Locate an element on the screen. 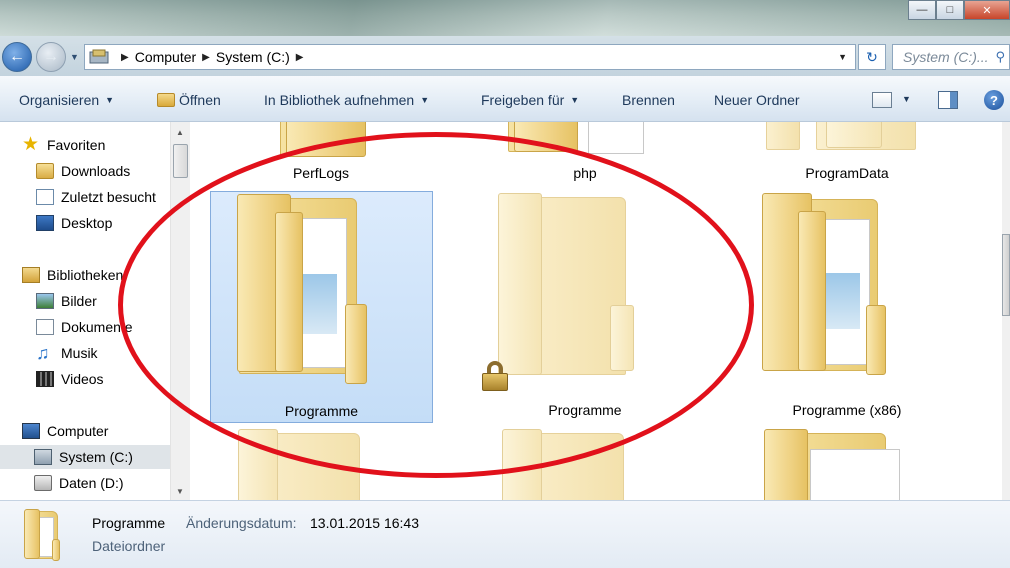 The height and width of the screenshot is (568, 1010). breadcrumb-computer: Computer is located at coordinates (165, 57).